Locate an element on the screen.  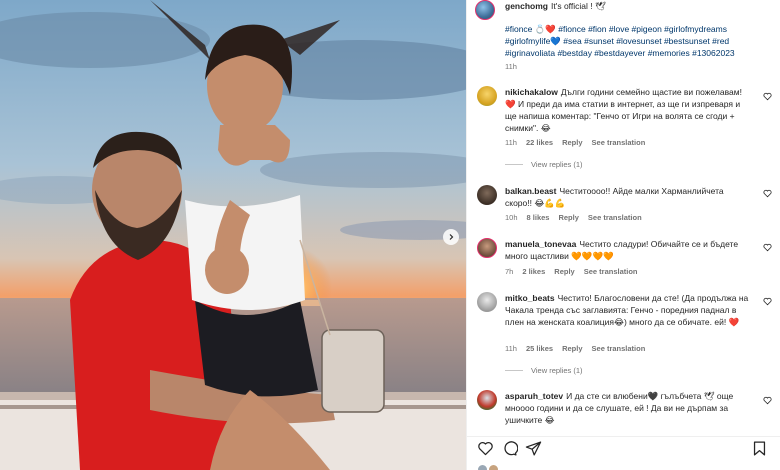
like-button is located at coordinates (485, 448).